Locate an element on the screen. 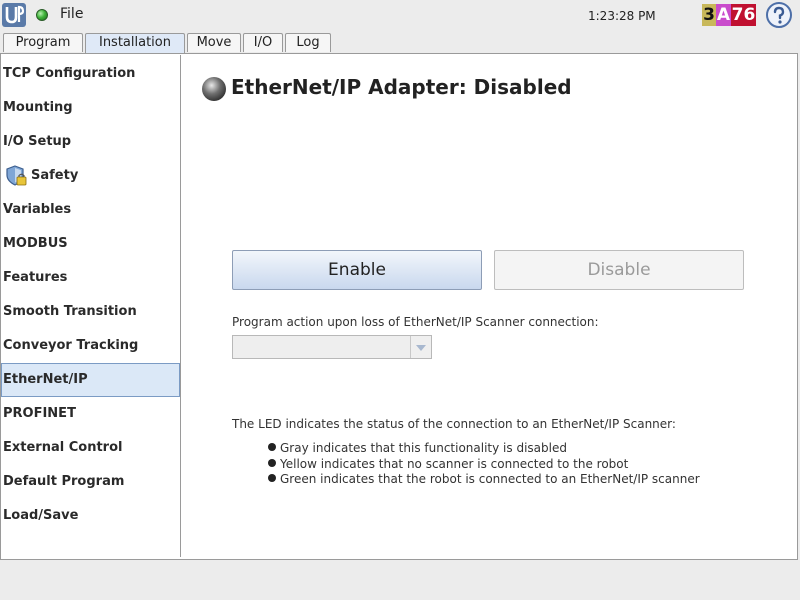  sidebar-item-safety: Safety is located at coordinates (90, 176).